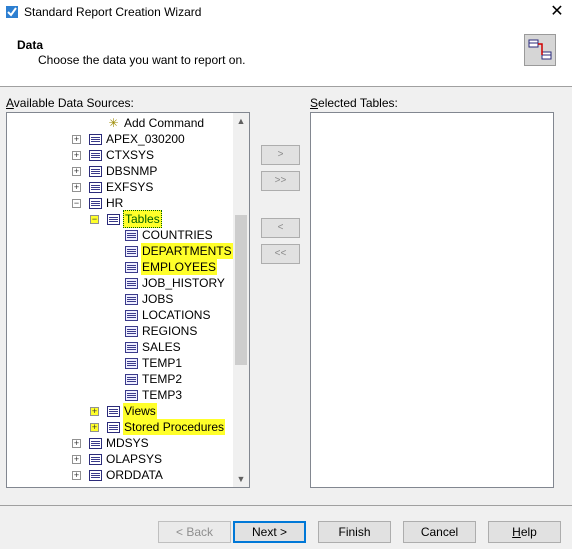 The image size is (572, 549). I want to click on next-button: Next >, so click(269, 532).